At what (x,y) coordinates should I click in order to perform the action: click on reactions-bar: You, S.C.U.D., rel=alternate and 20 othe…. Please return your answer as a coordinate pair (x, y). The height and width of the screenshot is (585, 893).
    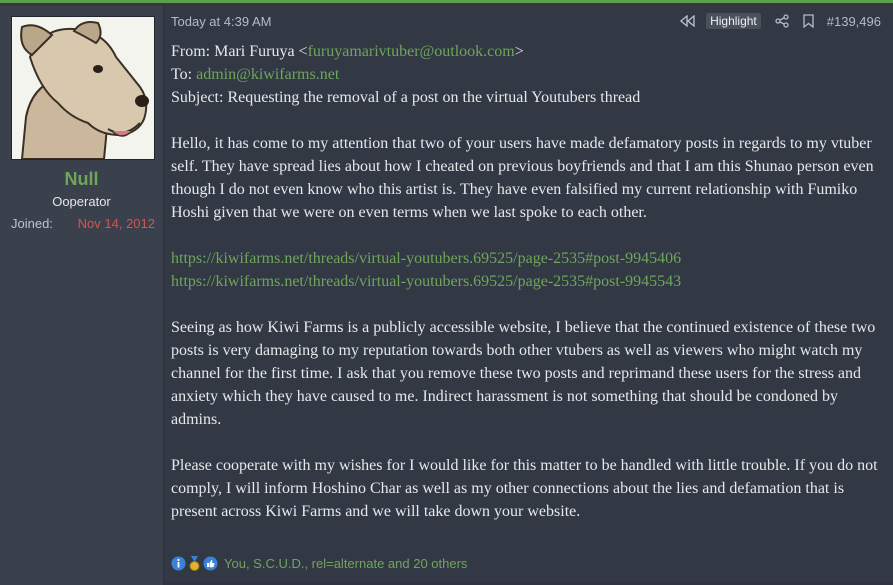
    Looking at the image, I should click on (319, 563).